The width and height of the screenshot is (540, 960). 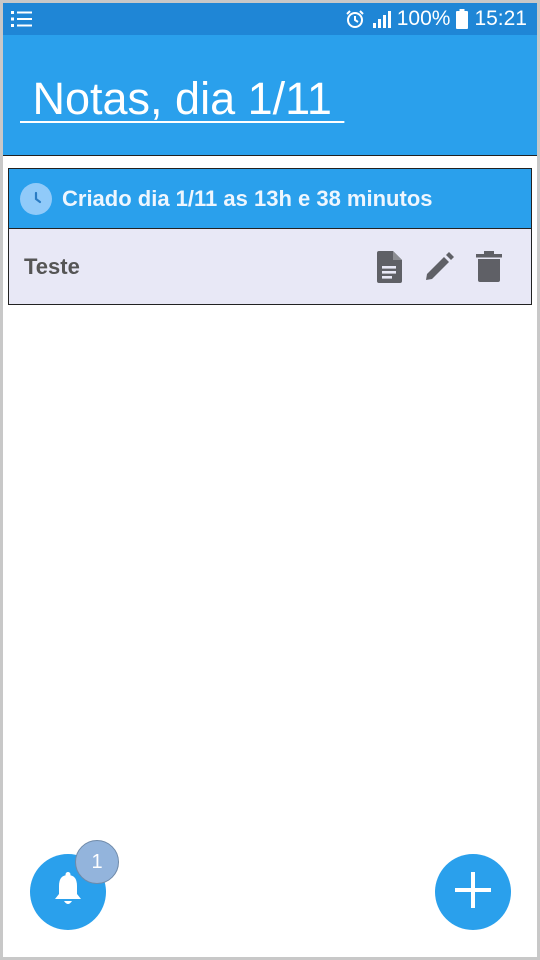 I want to click on bell-icon, so click(x=68, y=892).